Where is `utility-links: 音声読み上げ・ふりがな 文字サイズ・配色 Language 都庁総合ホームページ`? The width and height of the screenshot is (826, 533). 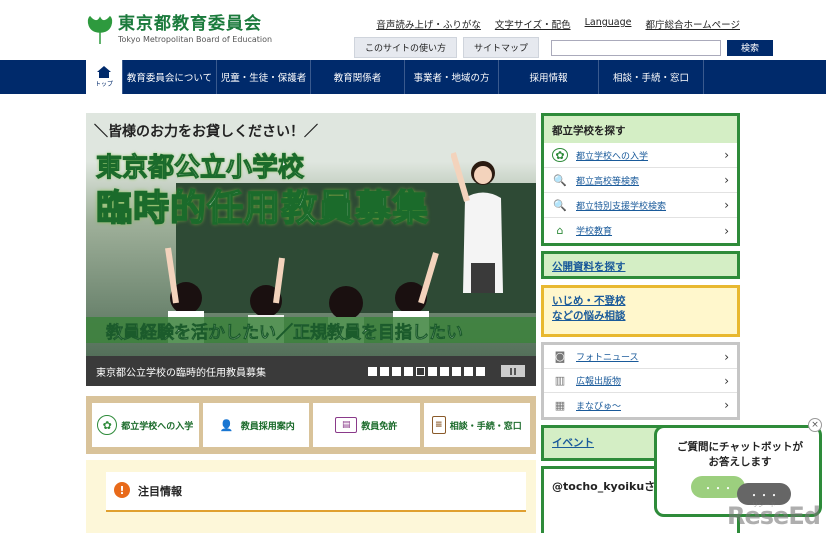
utility-links: 音声読み上げ・ふりがな 文字サイズ・配色 Language 都庁総合ホームページ is located at coordinates (558, 24).